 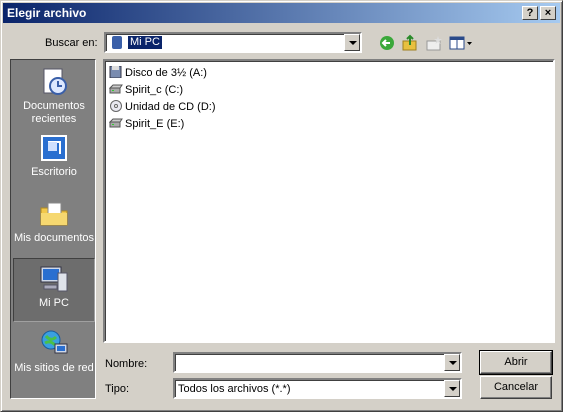 I want to click on filetype-value: Todos los archivos (*.*), so click(x=234, y=389).